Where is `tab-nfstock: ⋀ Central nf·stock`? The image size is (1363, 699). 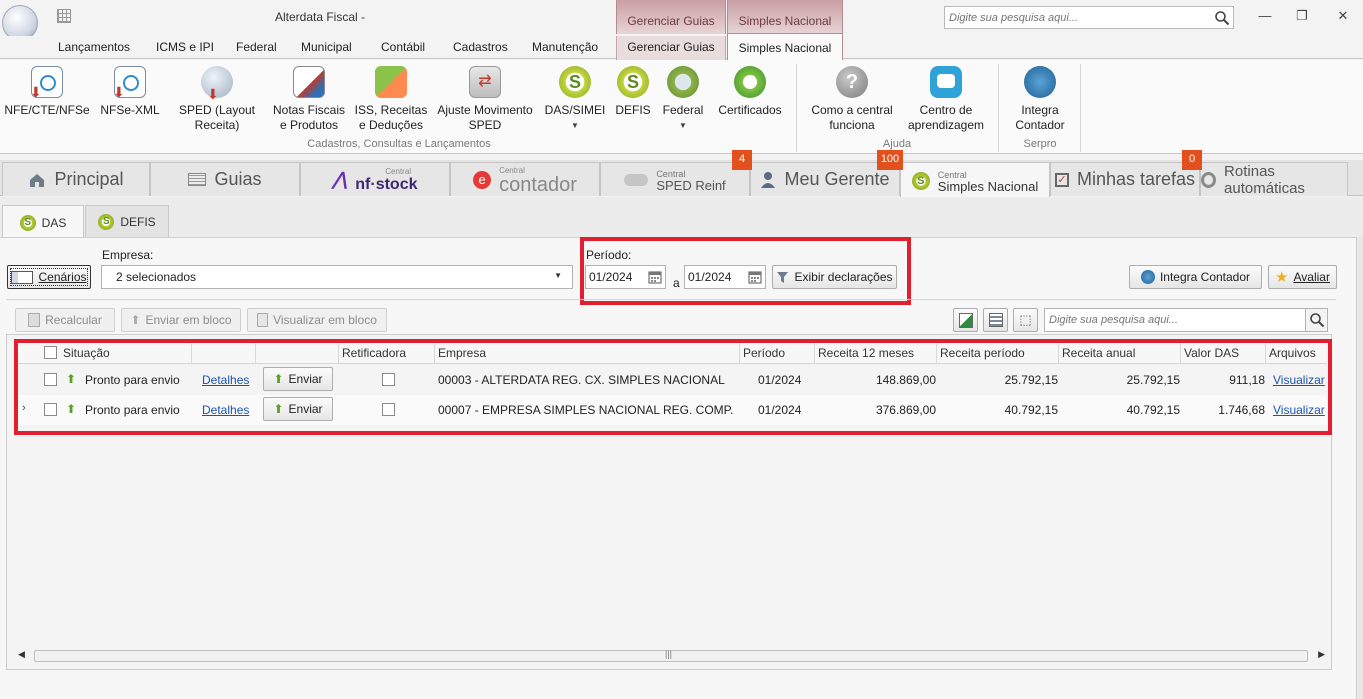 tab-nfstock: ⋀ Central nf·stock is located at coordinates (375, 179).